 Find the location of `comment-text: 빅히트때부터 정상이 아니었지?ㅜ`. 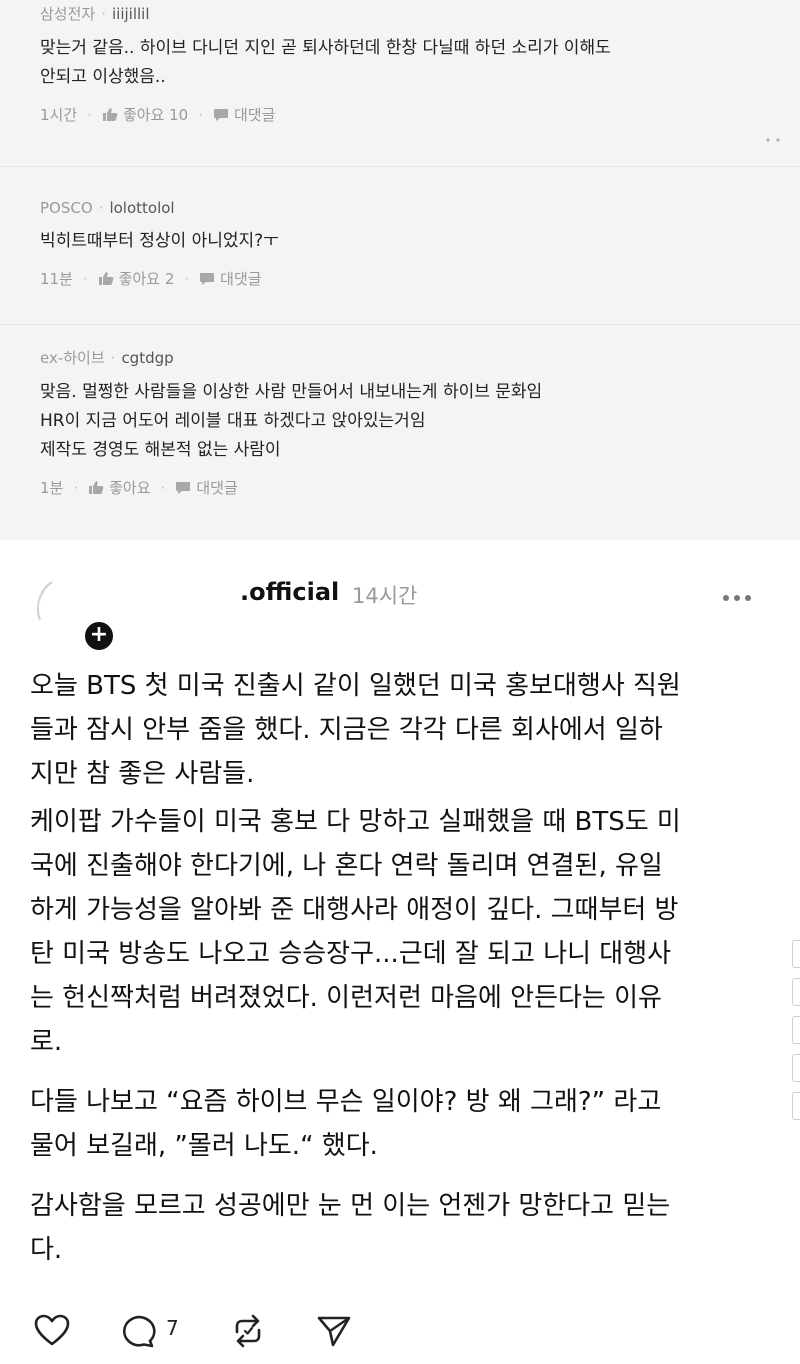

comment-text: 빅히트때부터 정상이 아니었지?ㅜ is located at coordinates (159, 241).